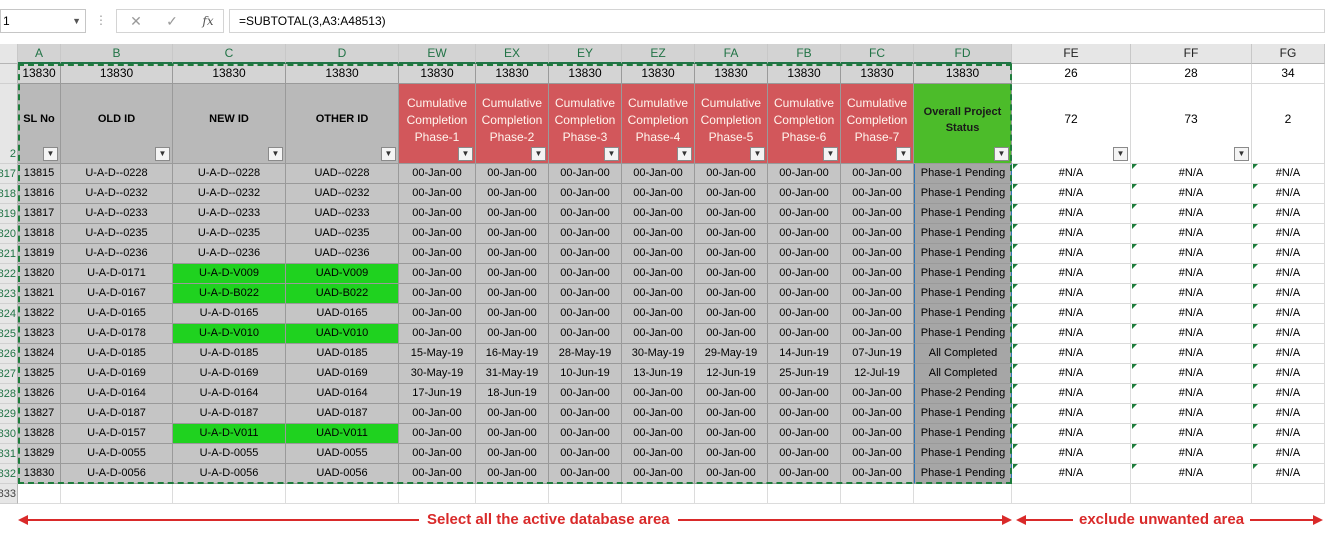 This screenshot has height=543, width=1325. What do you see at coordinates (1071, 74) in the screenshot?
I see `subtotal-count-cell: 26` at bounding box center [1071, 74].